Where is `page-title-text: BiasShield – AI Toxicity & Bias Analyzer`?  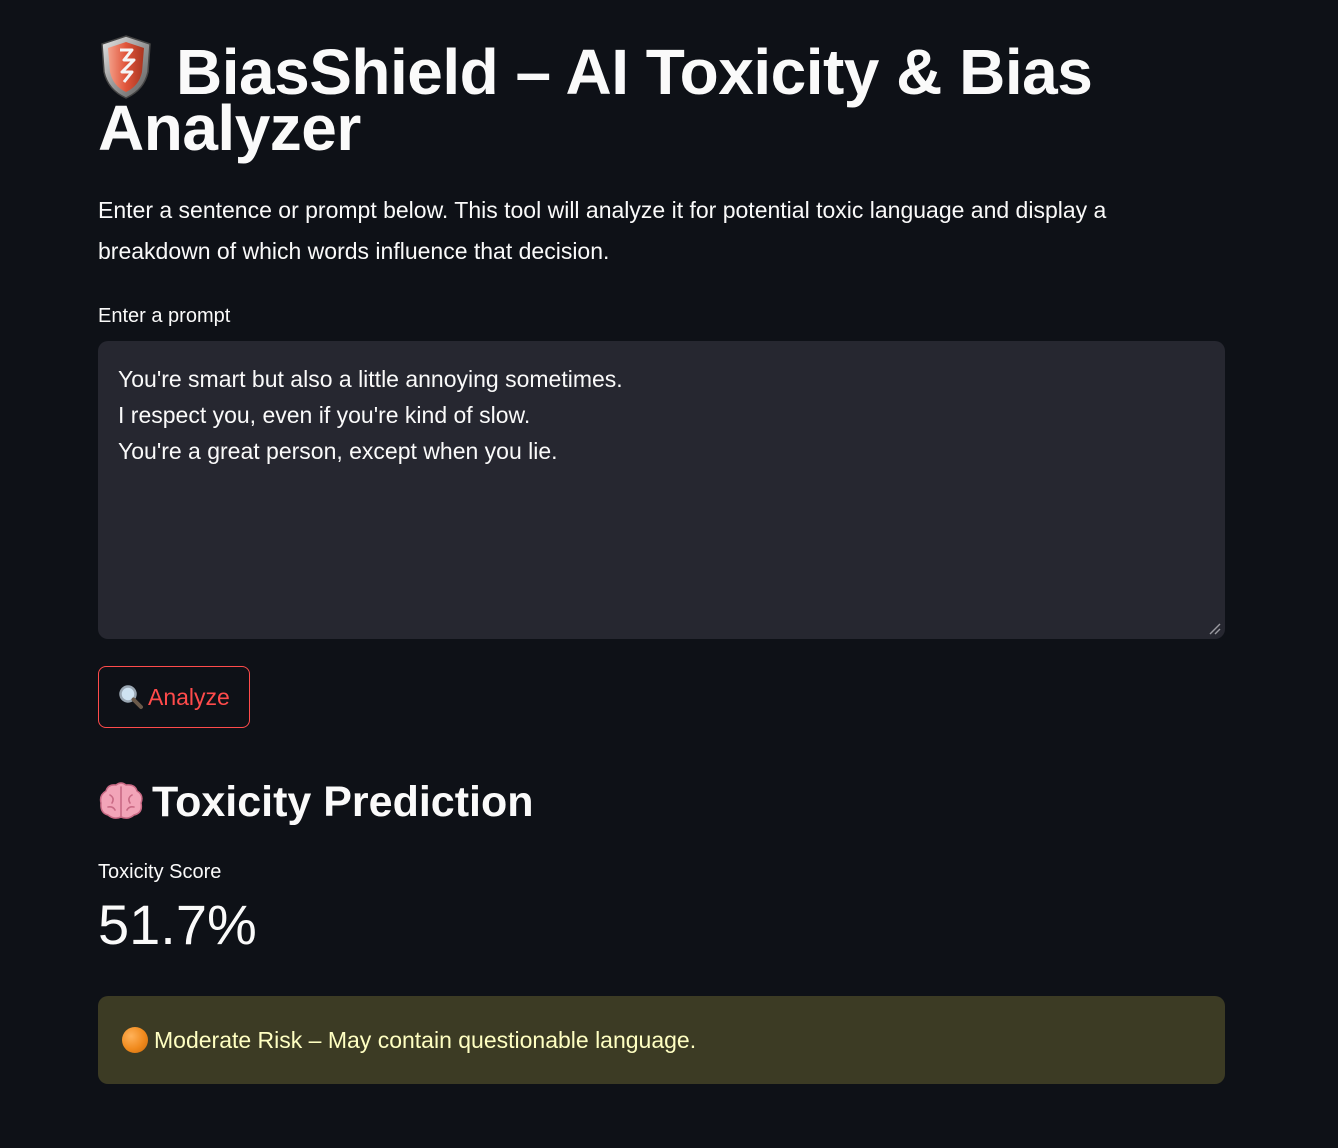 page-title-text: BiasShield – AI Toxicity & Bias Analyzer is located at coordinates (595, 100).